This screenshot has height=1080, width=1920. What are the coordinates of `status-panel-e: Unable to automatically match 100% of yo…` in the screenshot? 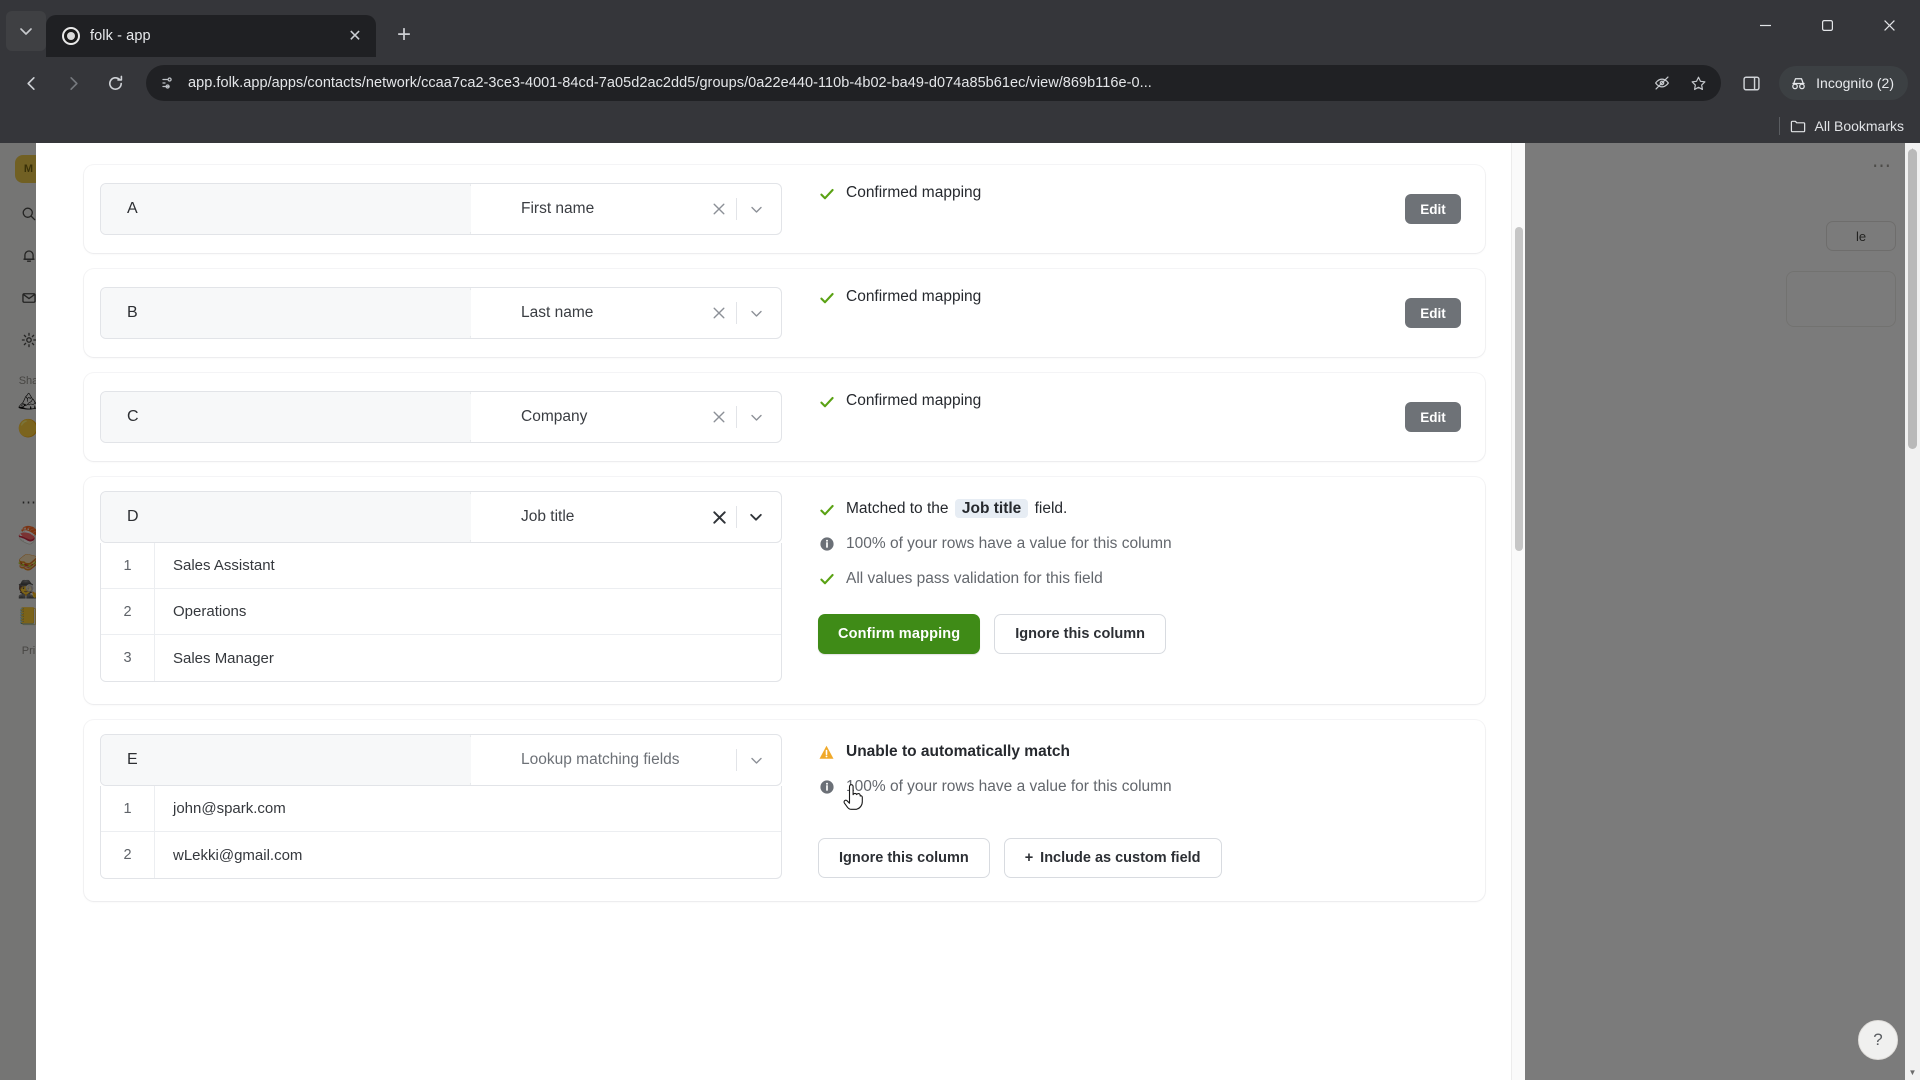 It's located at (1124, 806).